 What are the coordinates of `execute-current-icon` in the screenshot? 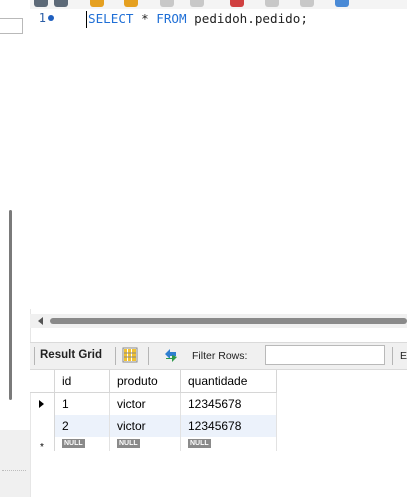 It's located at (131, 3).